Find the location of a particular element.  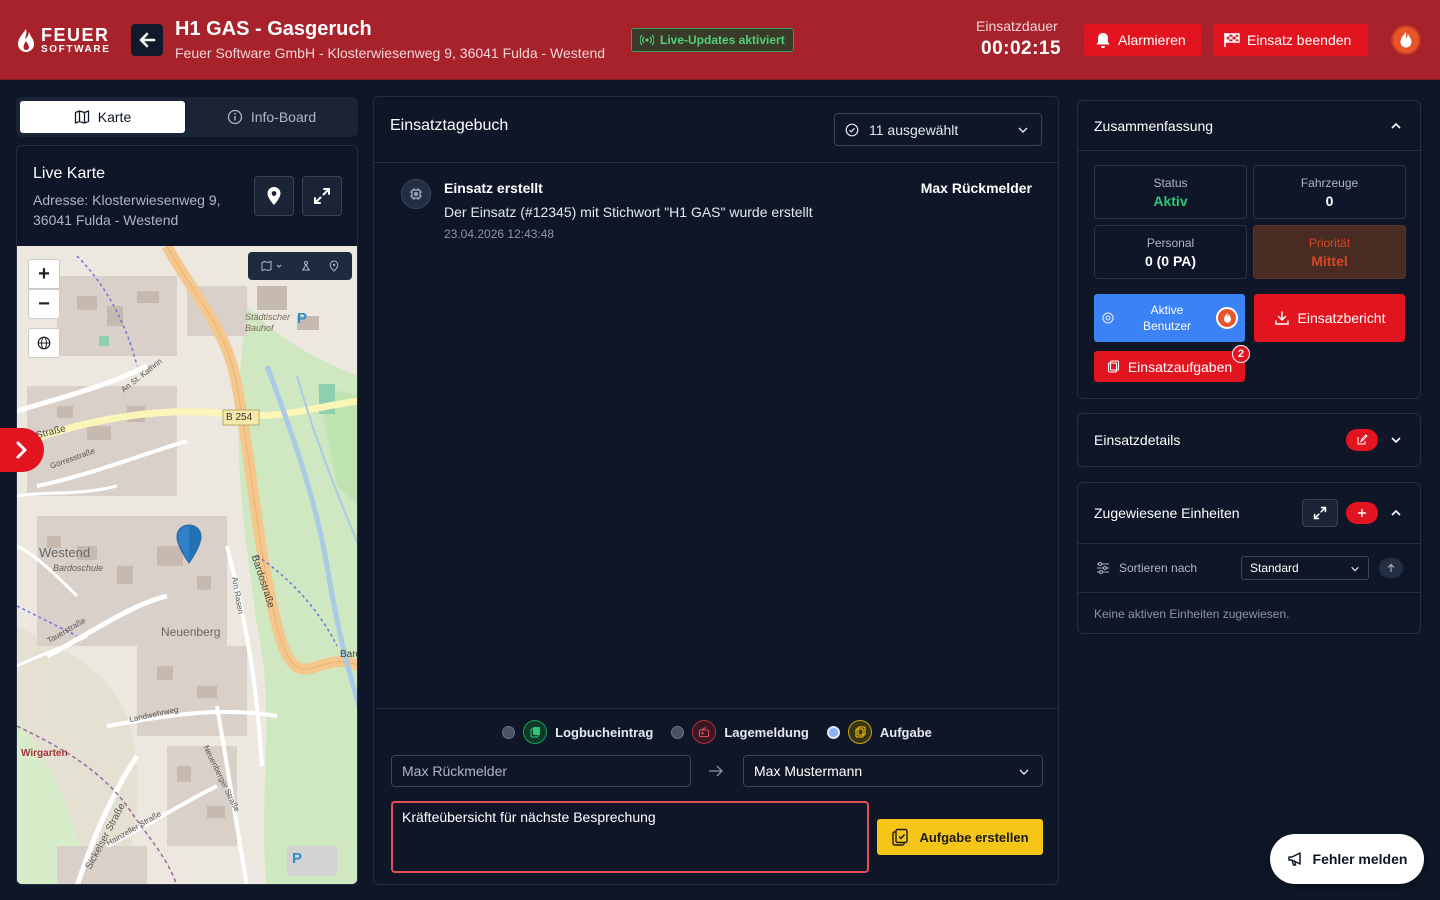

tasks-count-badge: 2 is located at coordinates (1241, 354).